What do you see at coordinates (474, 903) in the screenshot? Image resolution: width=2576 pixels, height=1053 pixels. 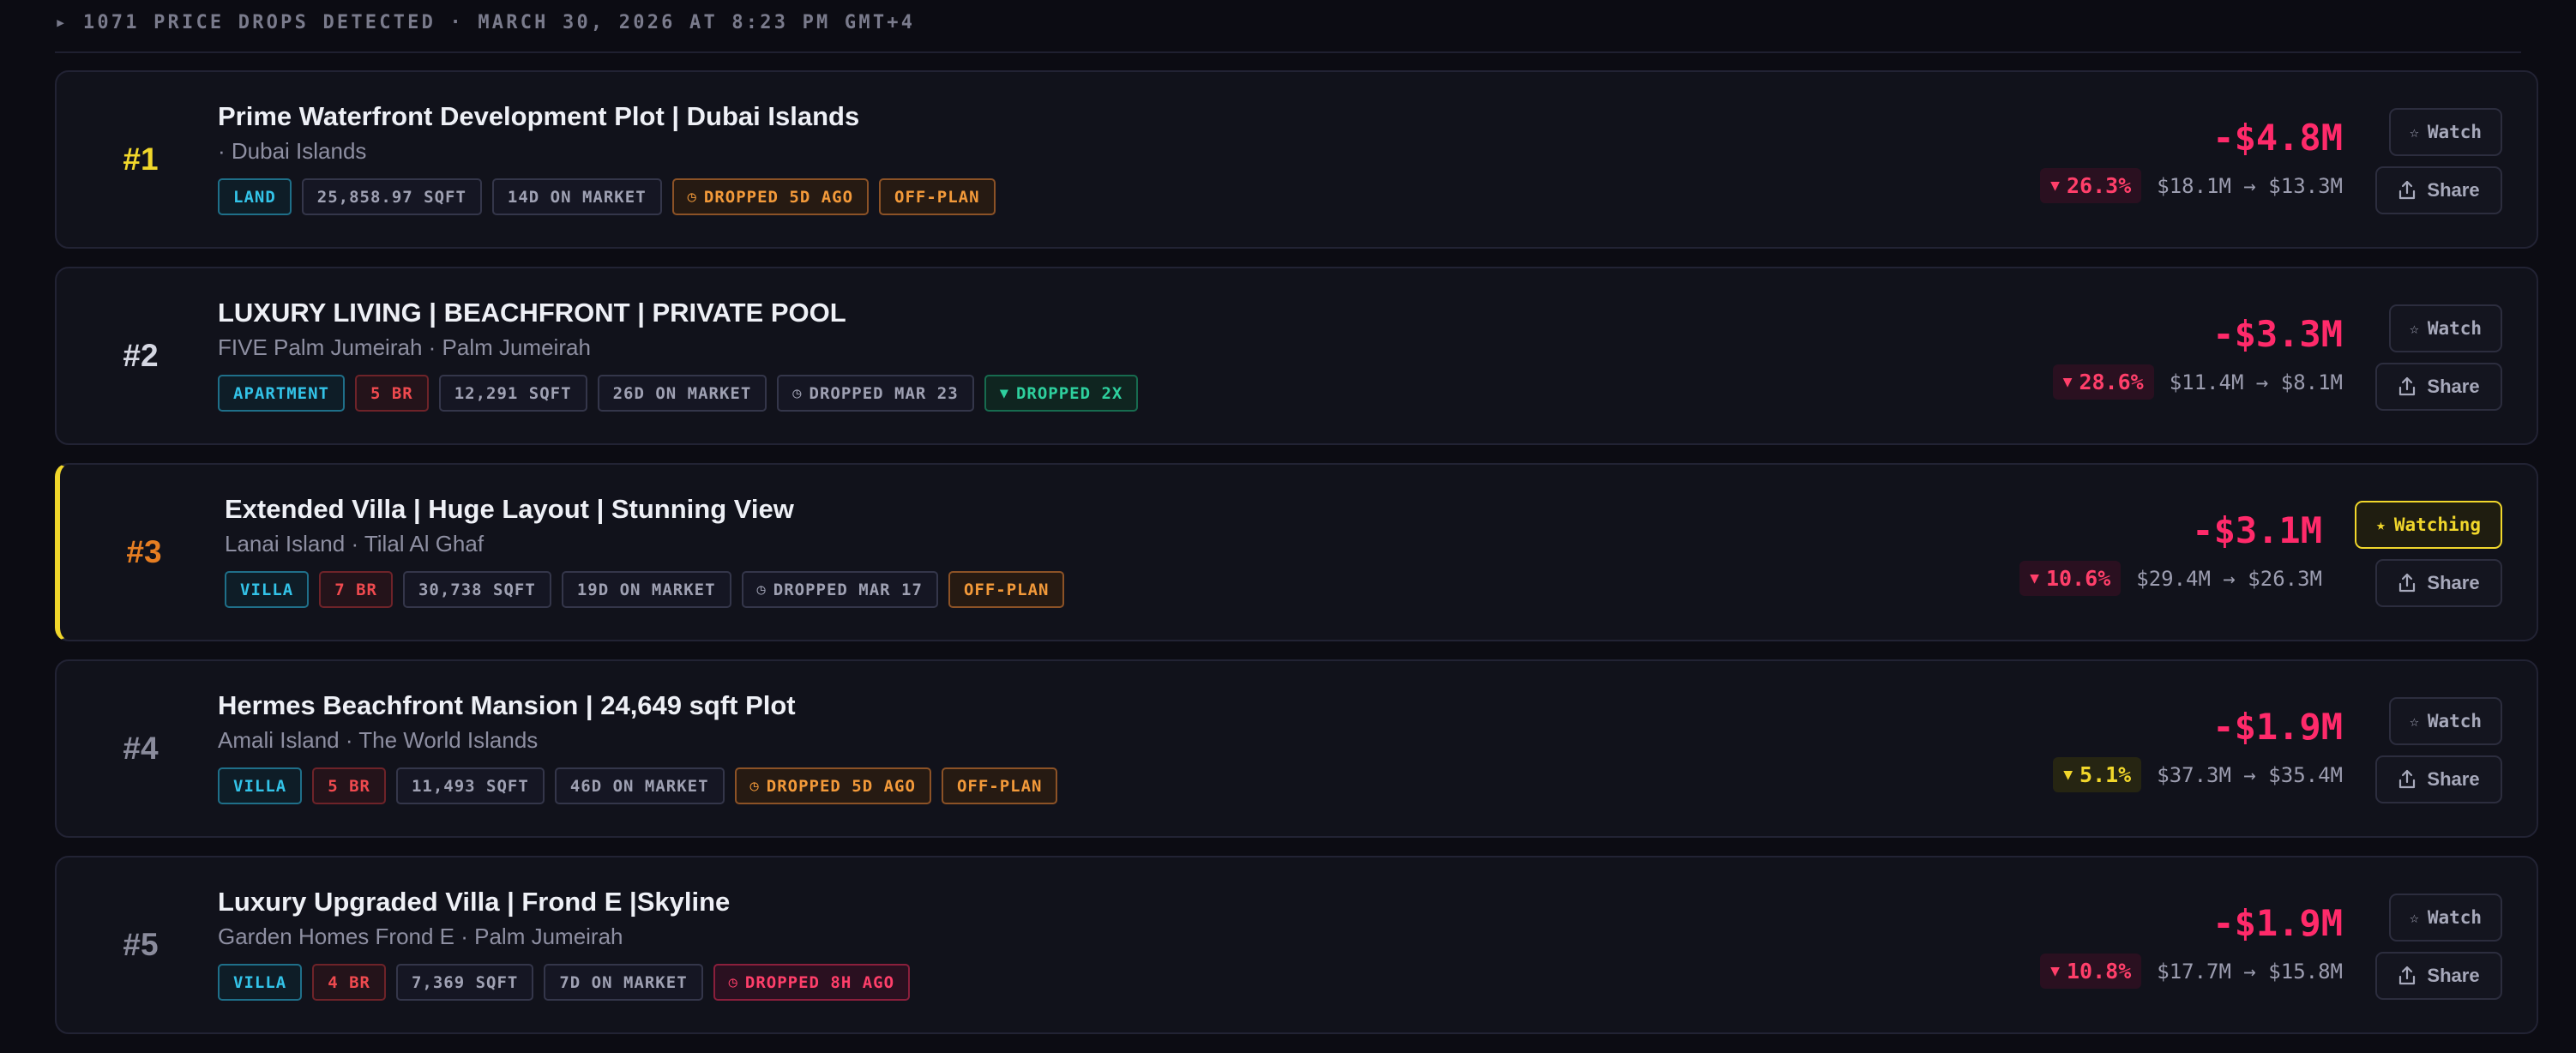 I see `listing-title: Luxury Upgraded Villa | Frond E |Skyline` at bounding box center [474, 903].